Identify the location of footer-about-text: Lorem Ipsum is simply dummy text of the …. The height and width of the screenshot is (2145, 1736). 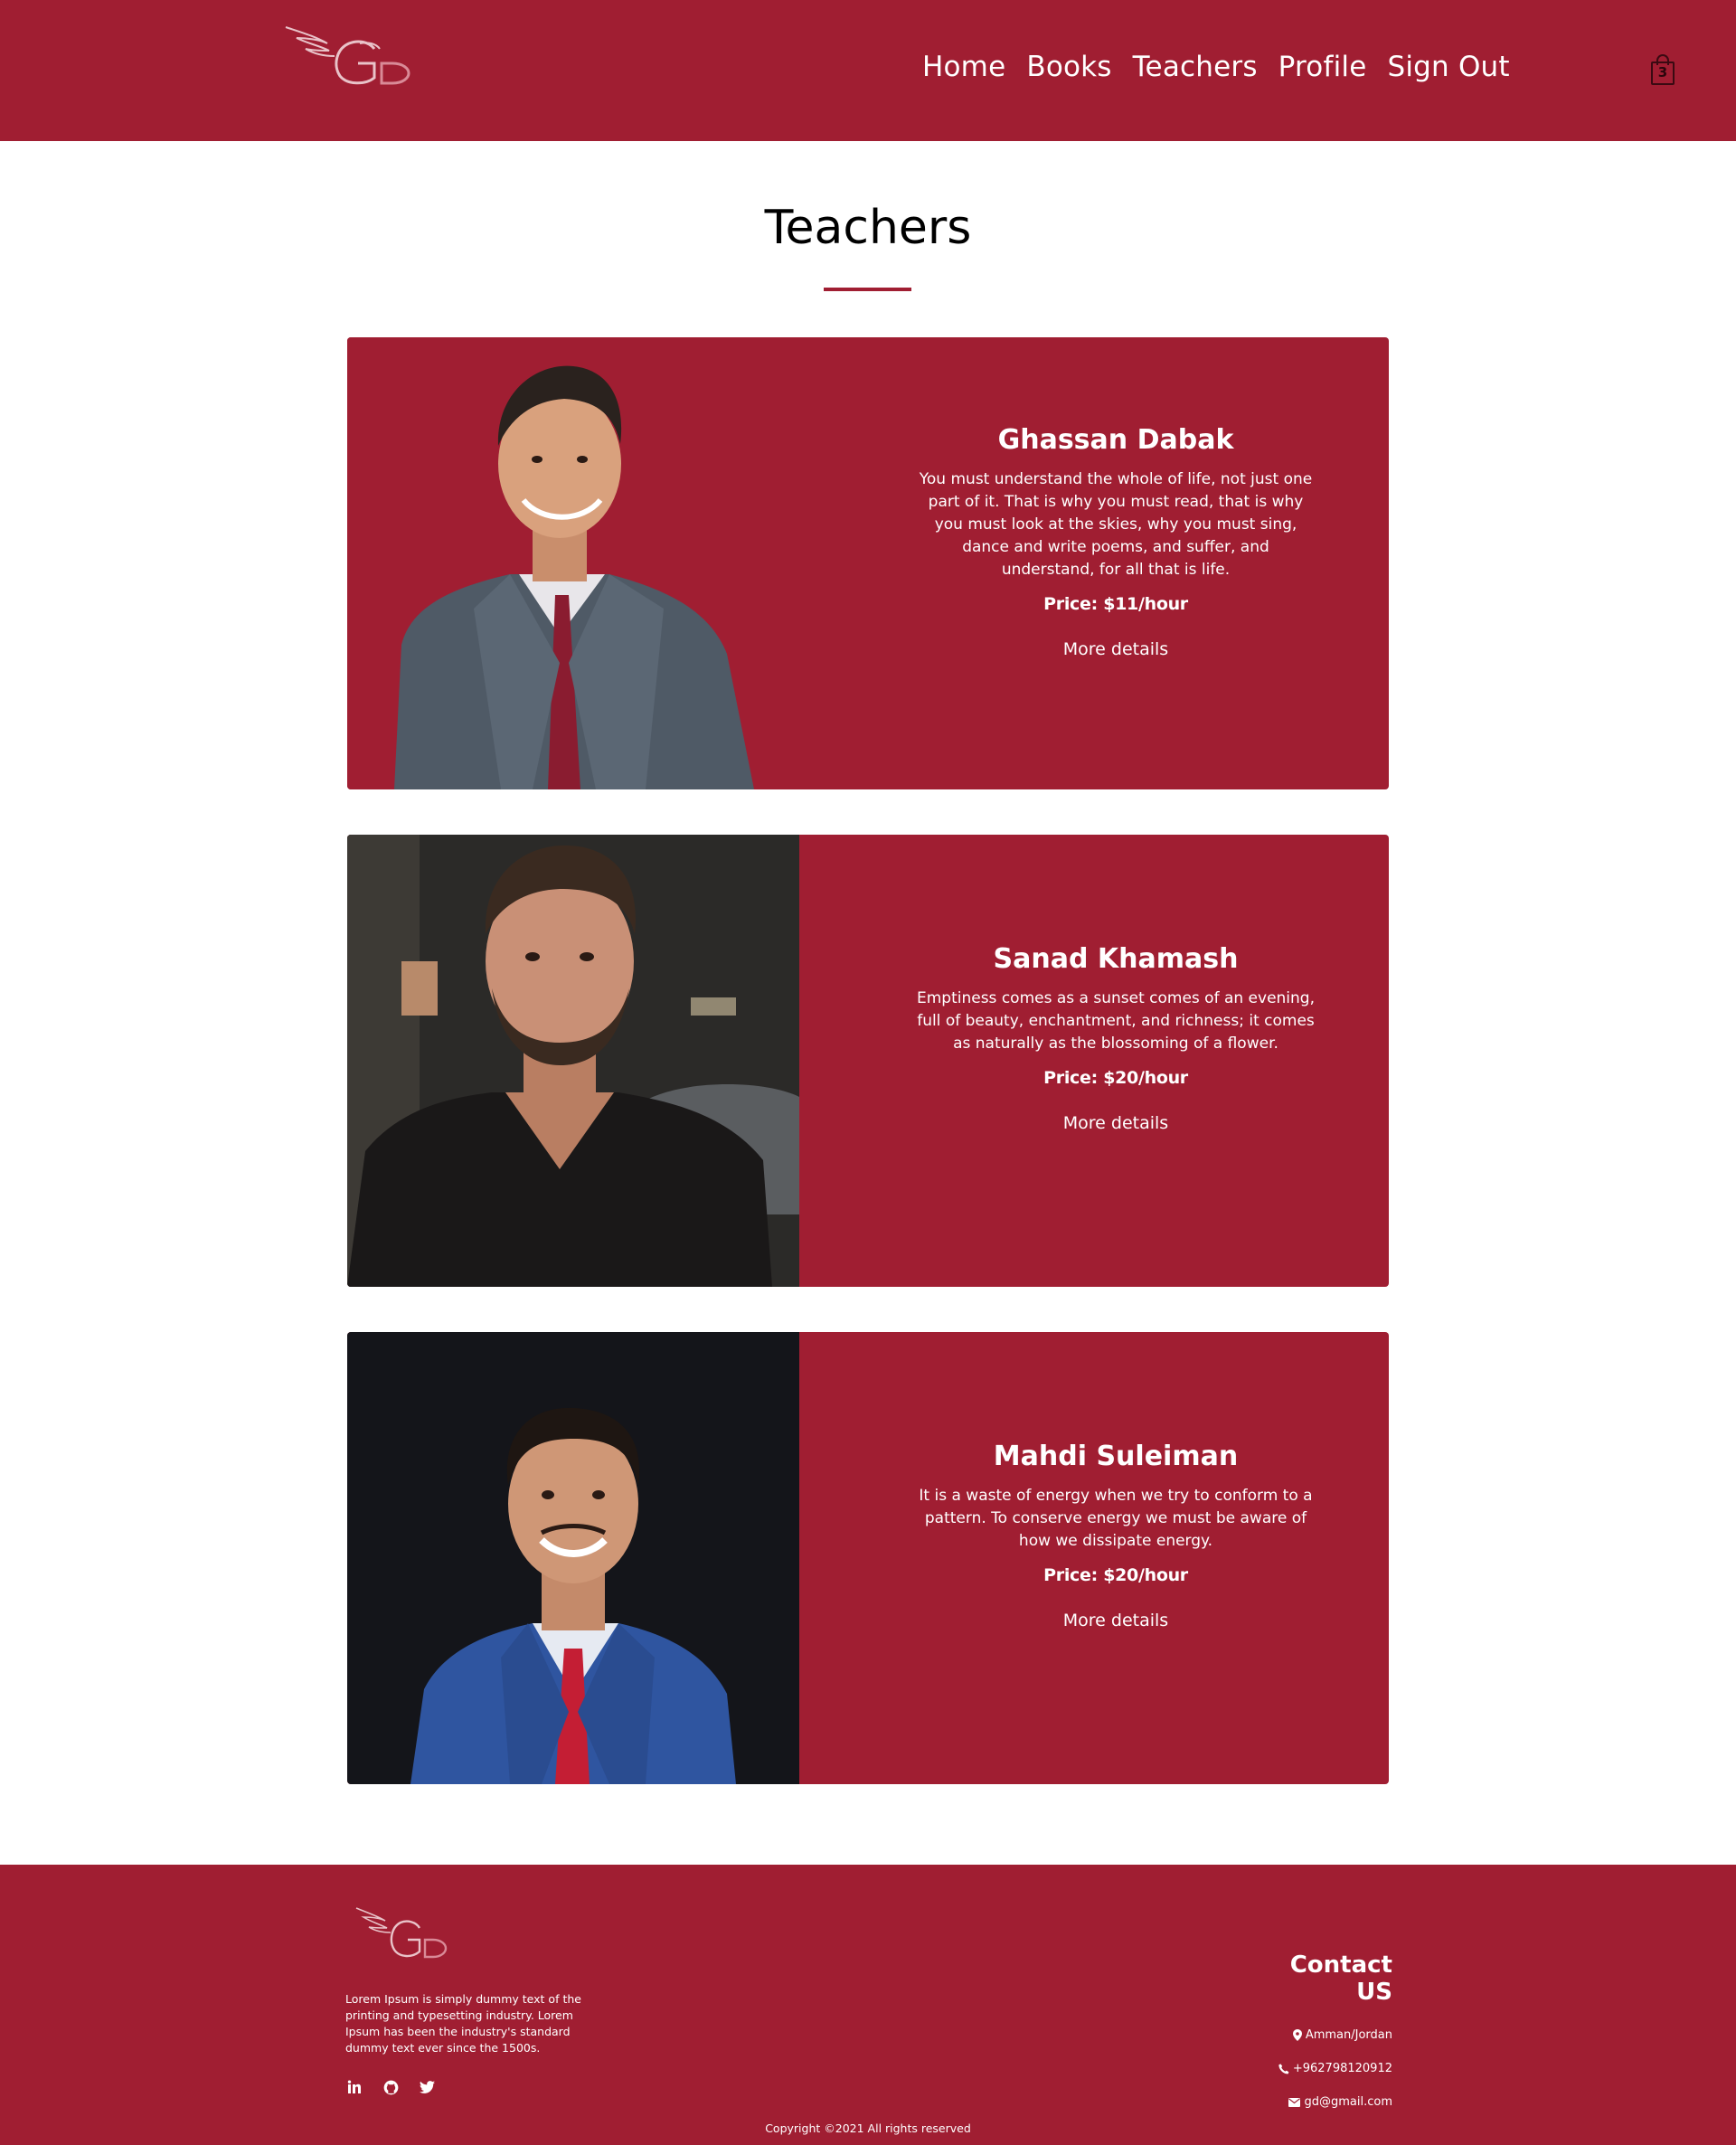
(463, 2023).